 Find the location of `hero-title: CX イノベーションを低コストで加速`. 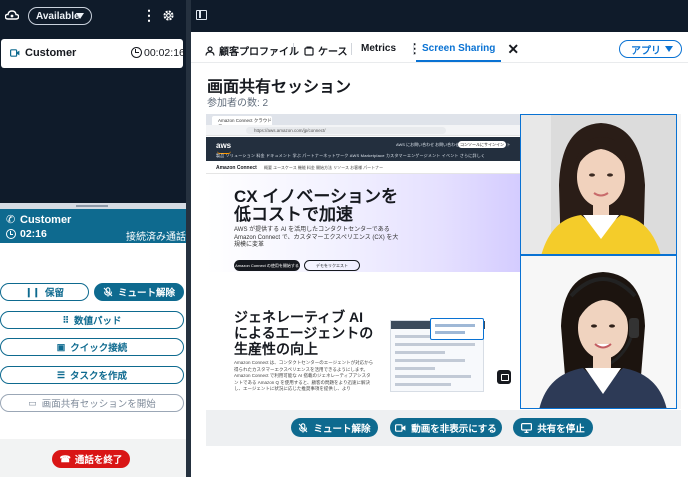

hero-title: CX イノベーションを低コストで加速 is located at coordinates (316, 205).